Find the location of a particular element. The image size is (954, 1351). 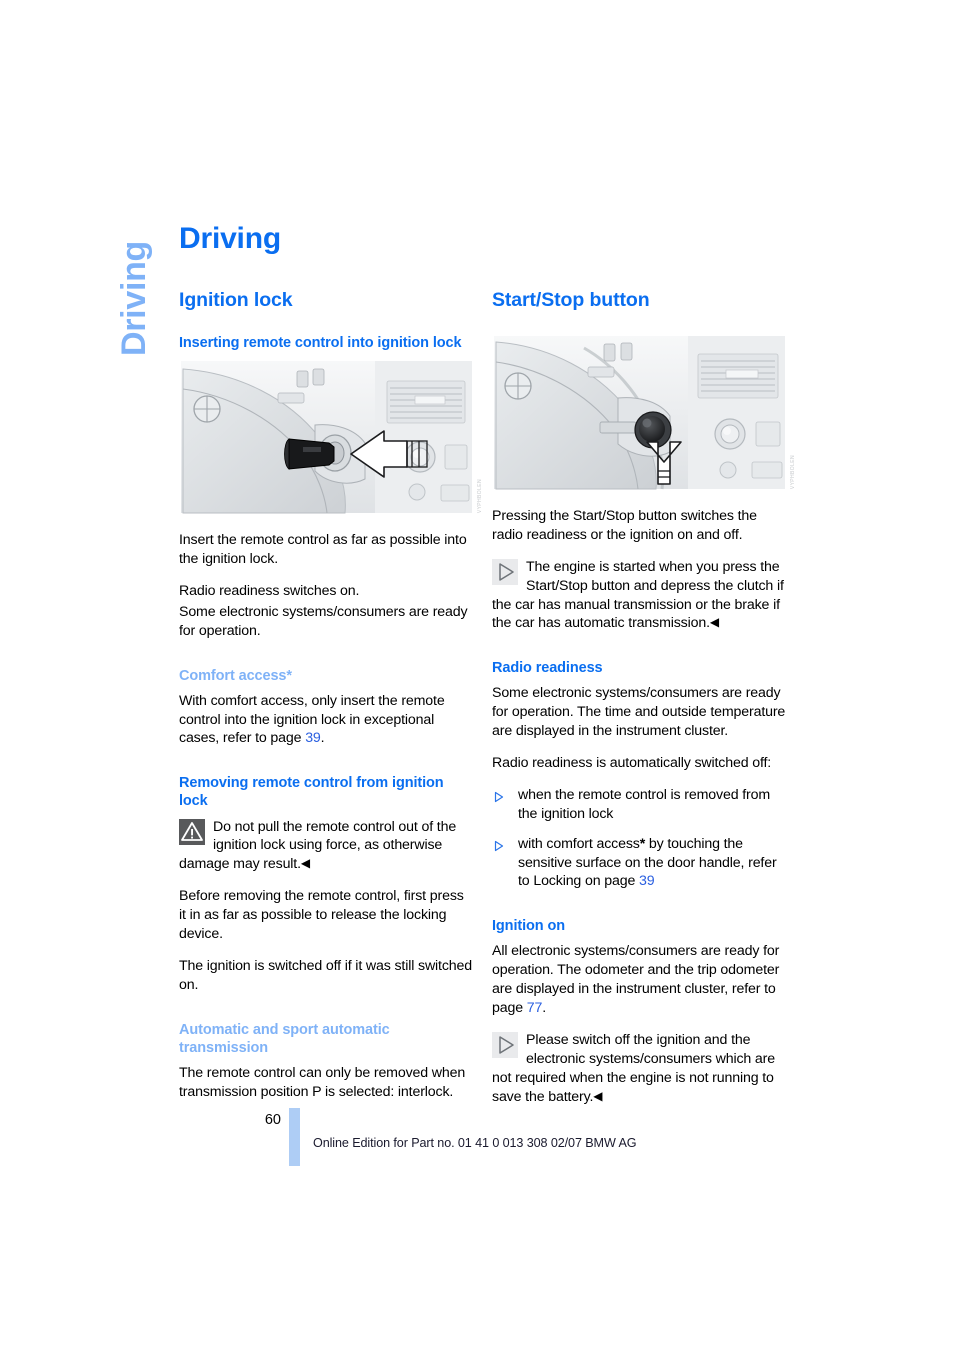

paragraph-radio-readiness-on: Radio readiness switches on. is located at coordinates (269, 590).